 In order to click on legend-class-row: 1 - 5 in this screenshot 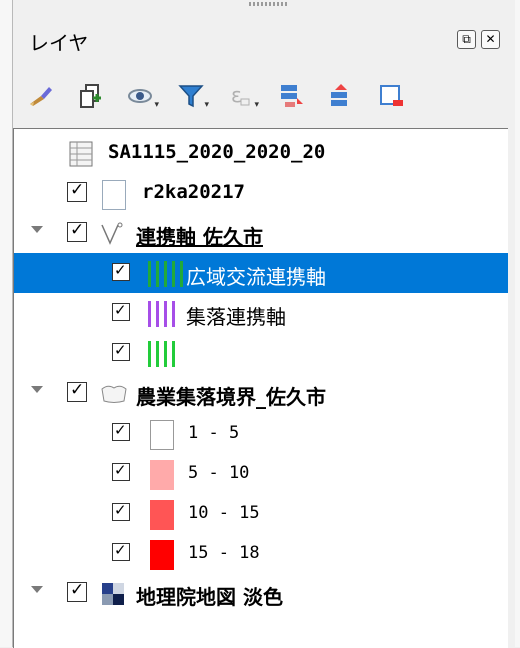, I will do `click(261, 433)`.